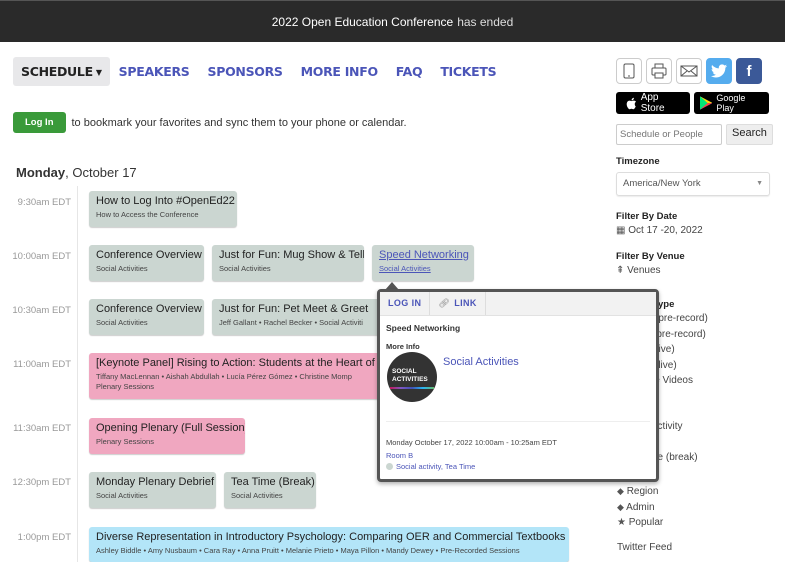 This screenshot has width=785, height=562. Describe the element at coordinates (409, 71) in the screenshot. I see `nav-faq: FAQ` at that location.